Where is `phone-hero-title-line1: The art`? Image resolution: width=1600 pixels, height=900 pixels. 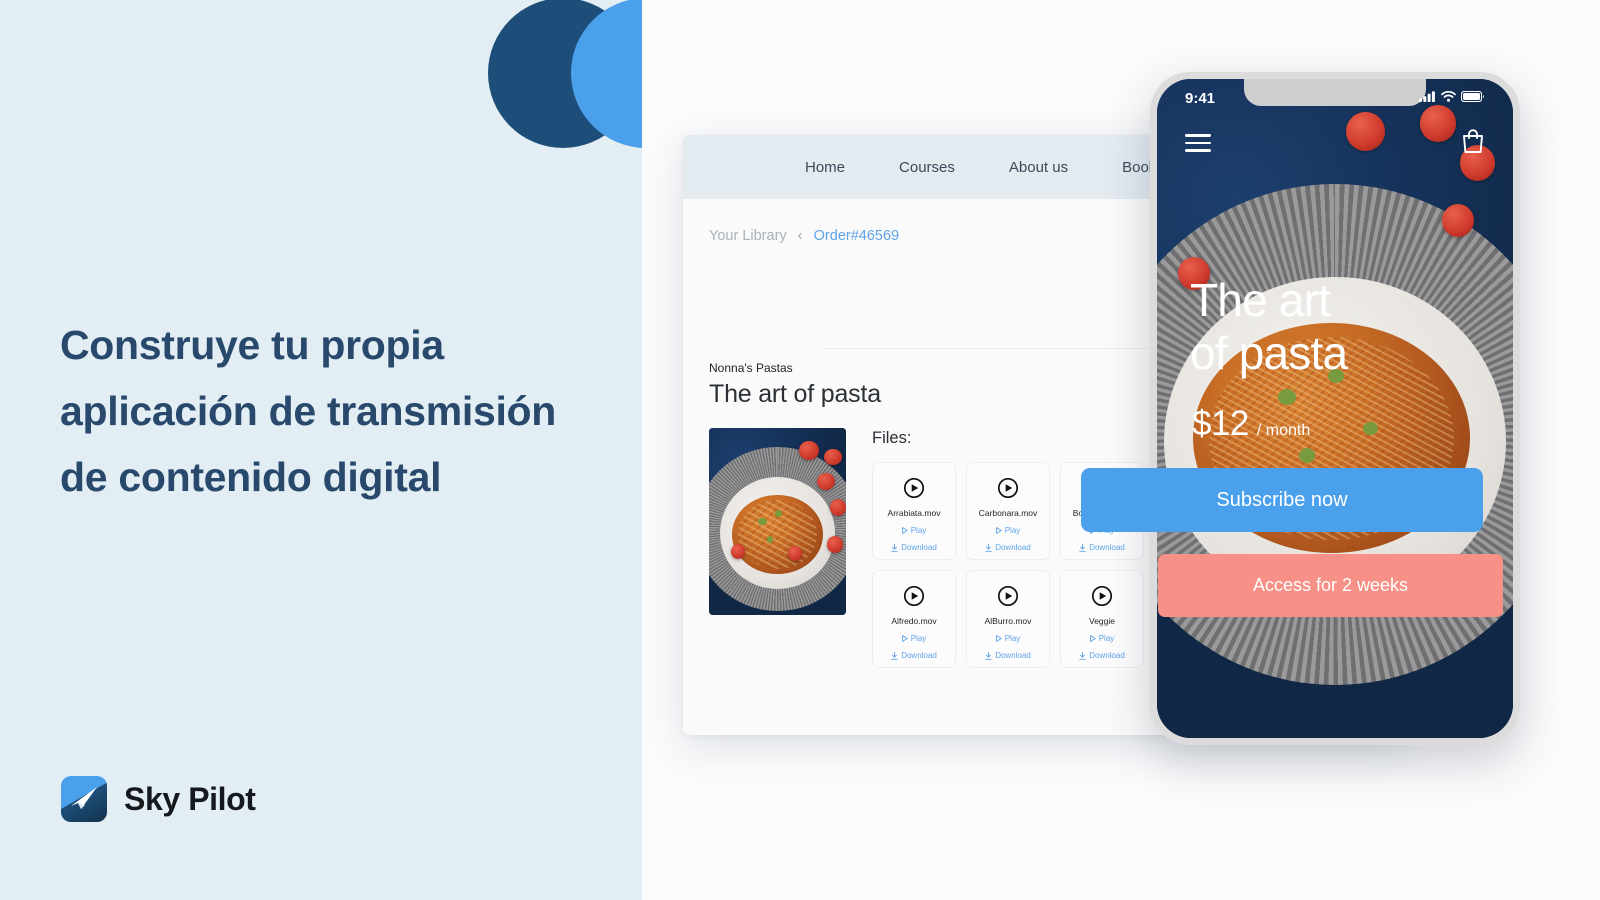
phone-hero-title-line1: The art is located at coordinates (1260, 300).